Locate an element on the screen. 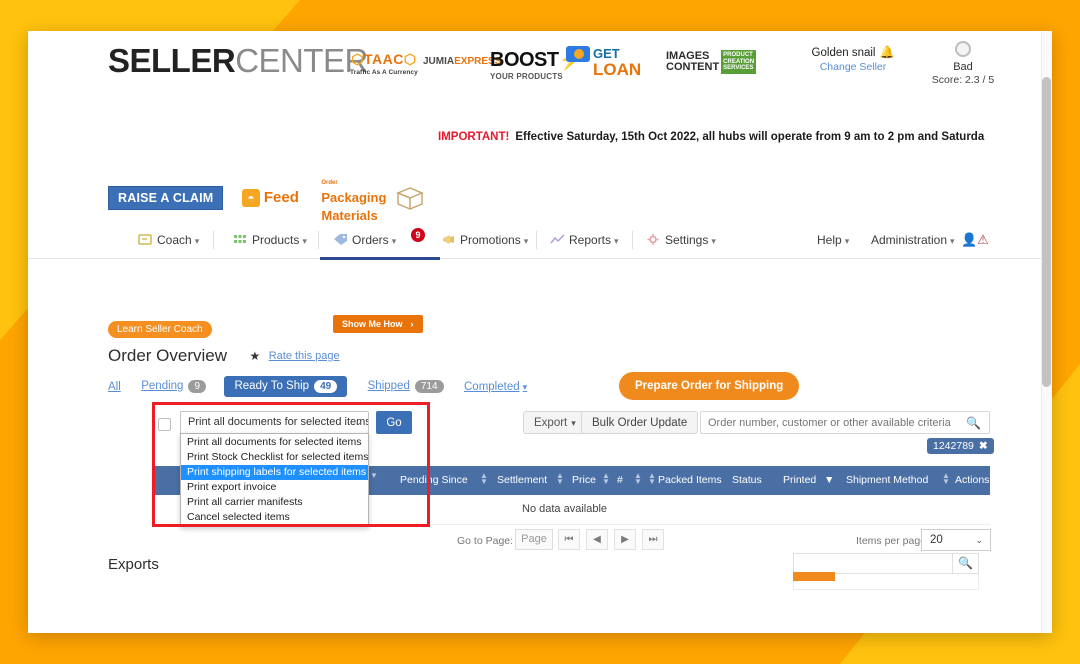 Image resolution: width=1080 pixels, height=664 pixels. export-button: Export ▾ is located at coordinates (555, 422).